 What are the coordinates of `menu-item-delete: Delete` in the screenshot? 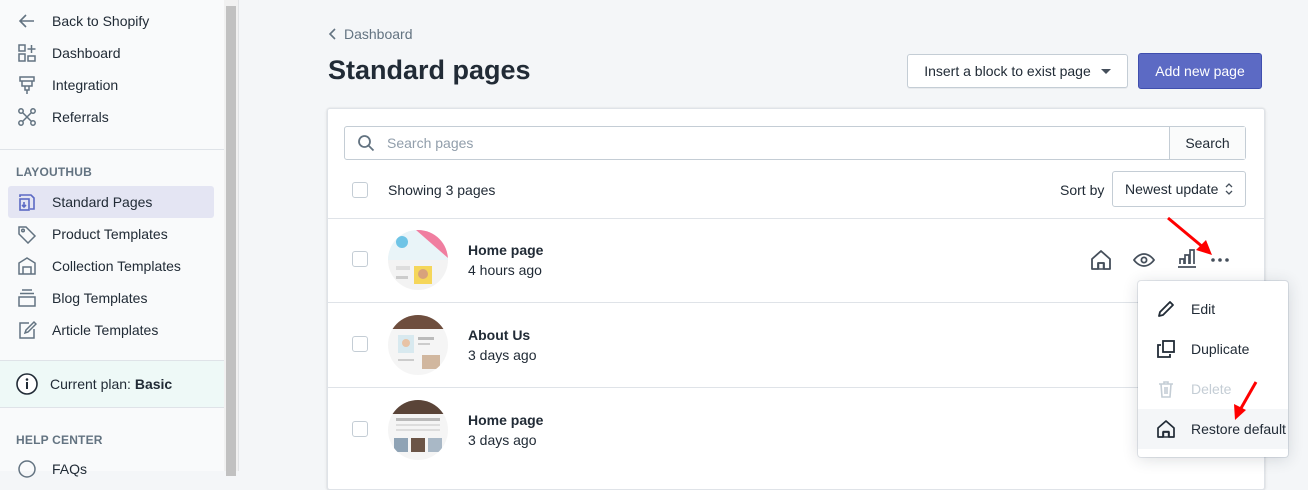 It's located at (1213, 389).